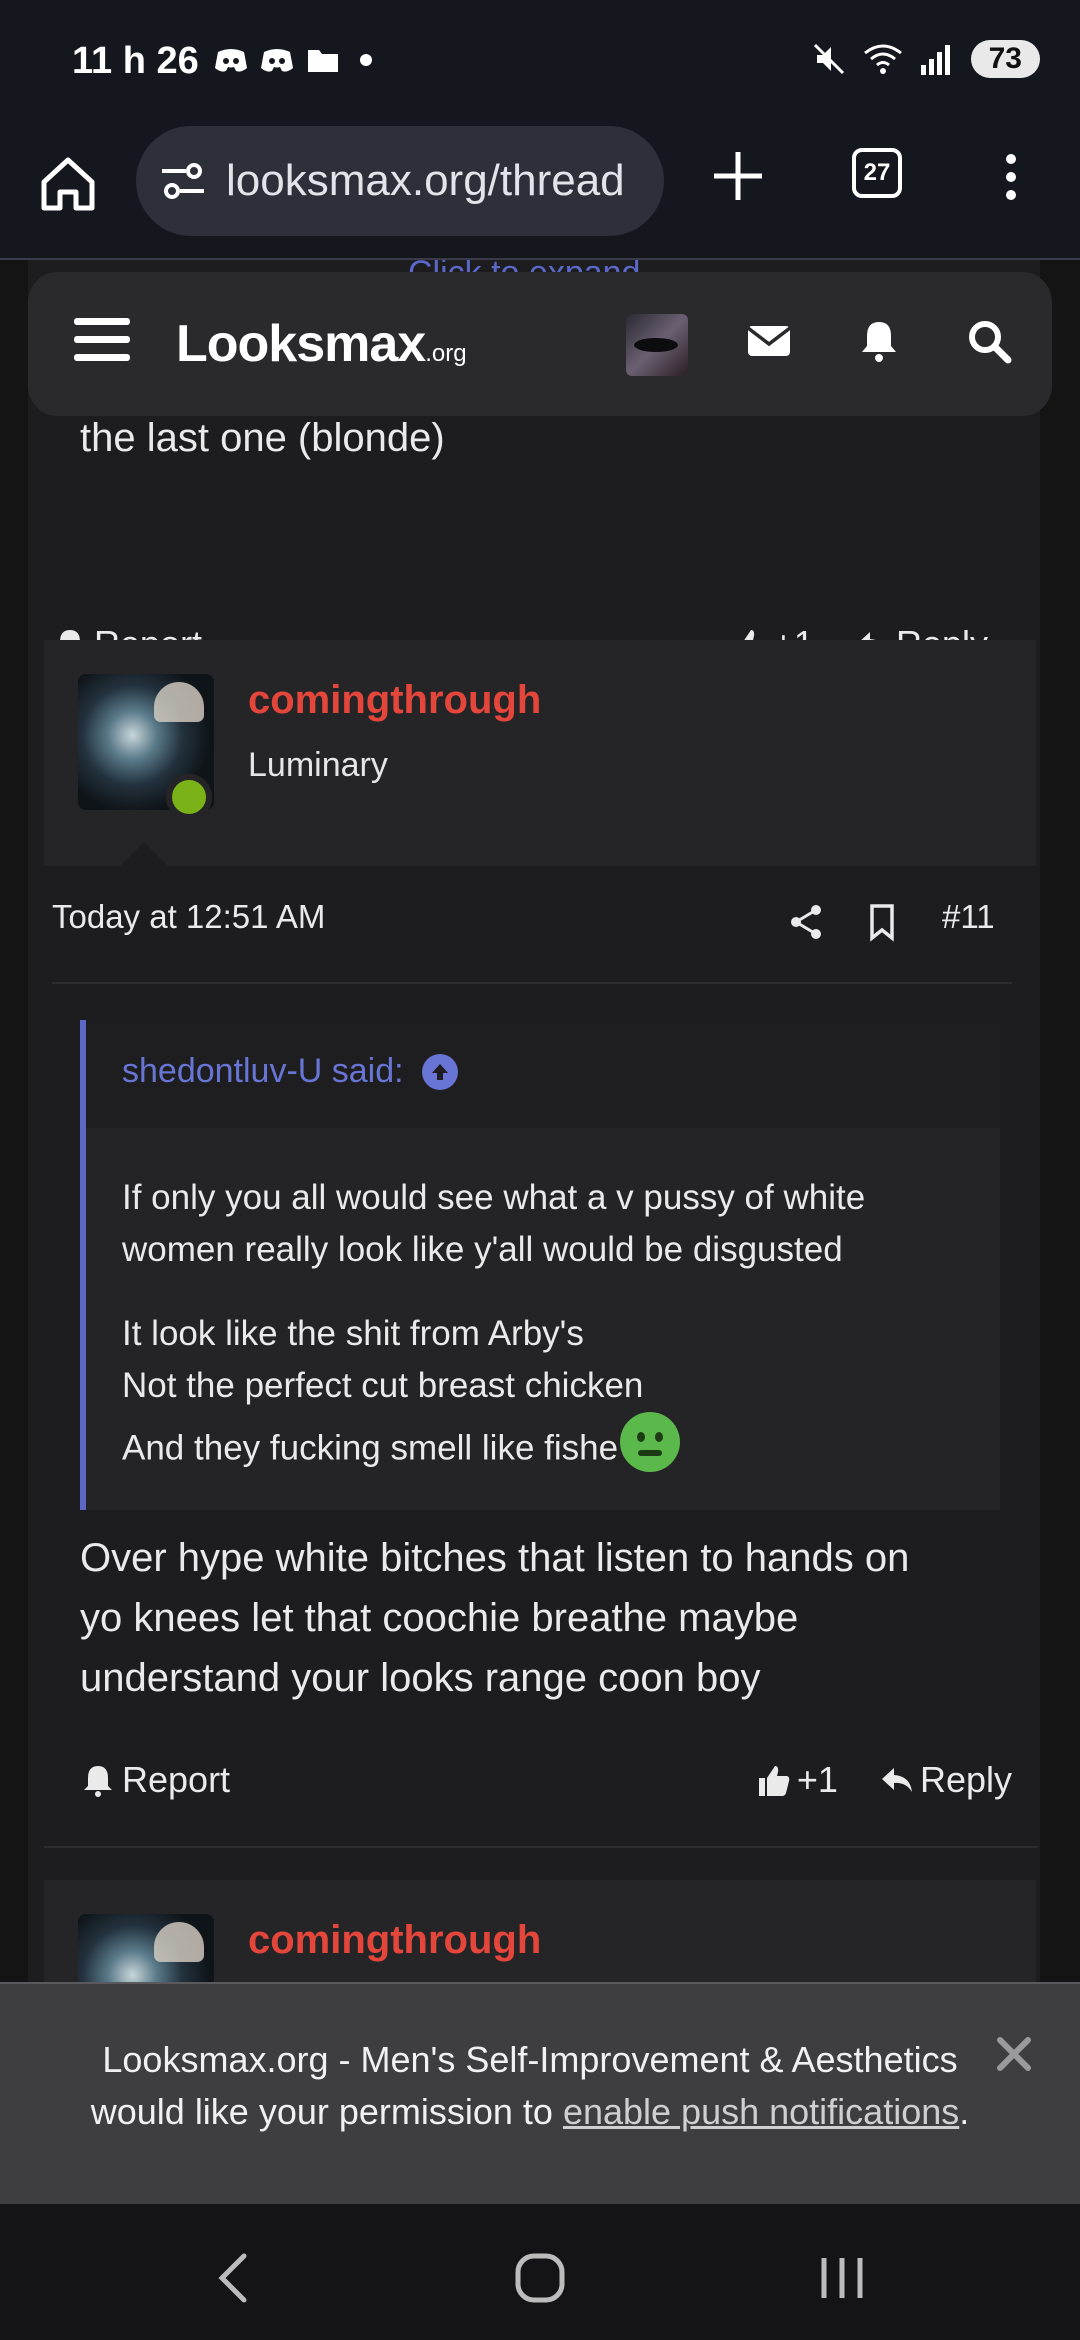  Describe the element at coordinates (896, 1780) in the screenshot. I see `reply-icon` at that location.